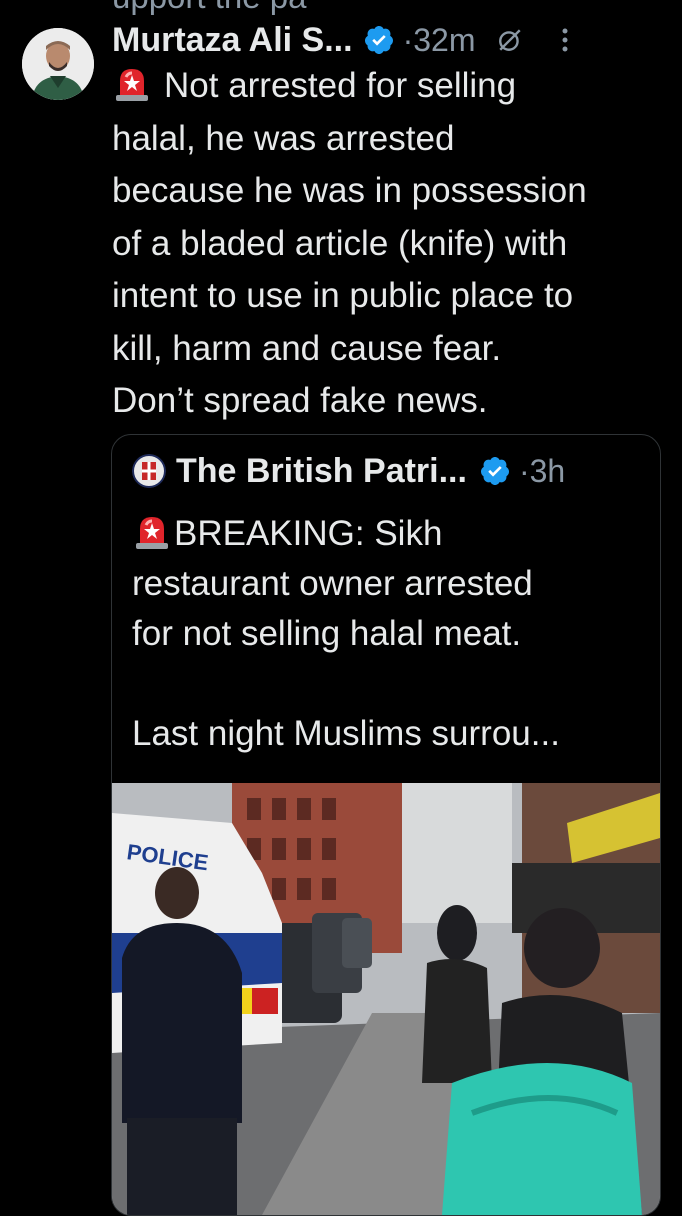 Image resolution: width=682 pixels, height=1216 pixels. Describe the element at coordinates (327, 633) in the screenshot. I see `quoted-tweet-line: for not selling halal meat.` at that location.